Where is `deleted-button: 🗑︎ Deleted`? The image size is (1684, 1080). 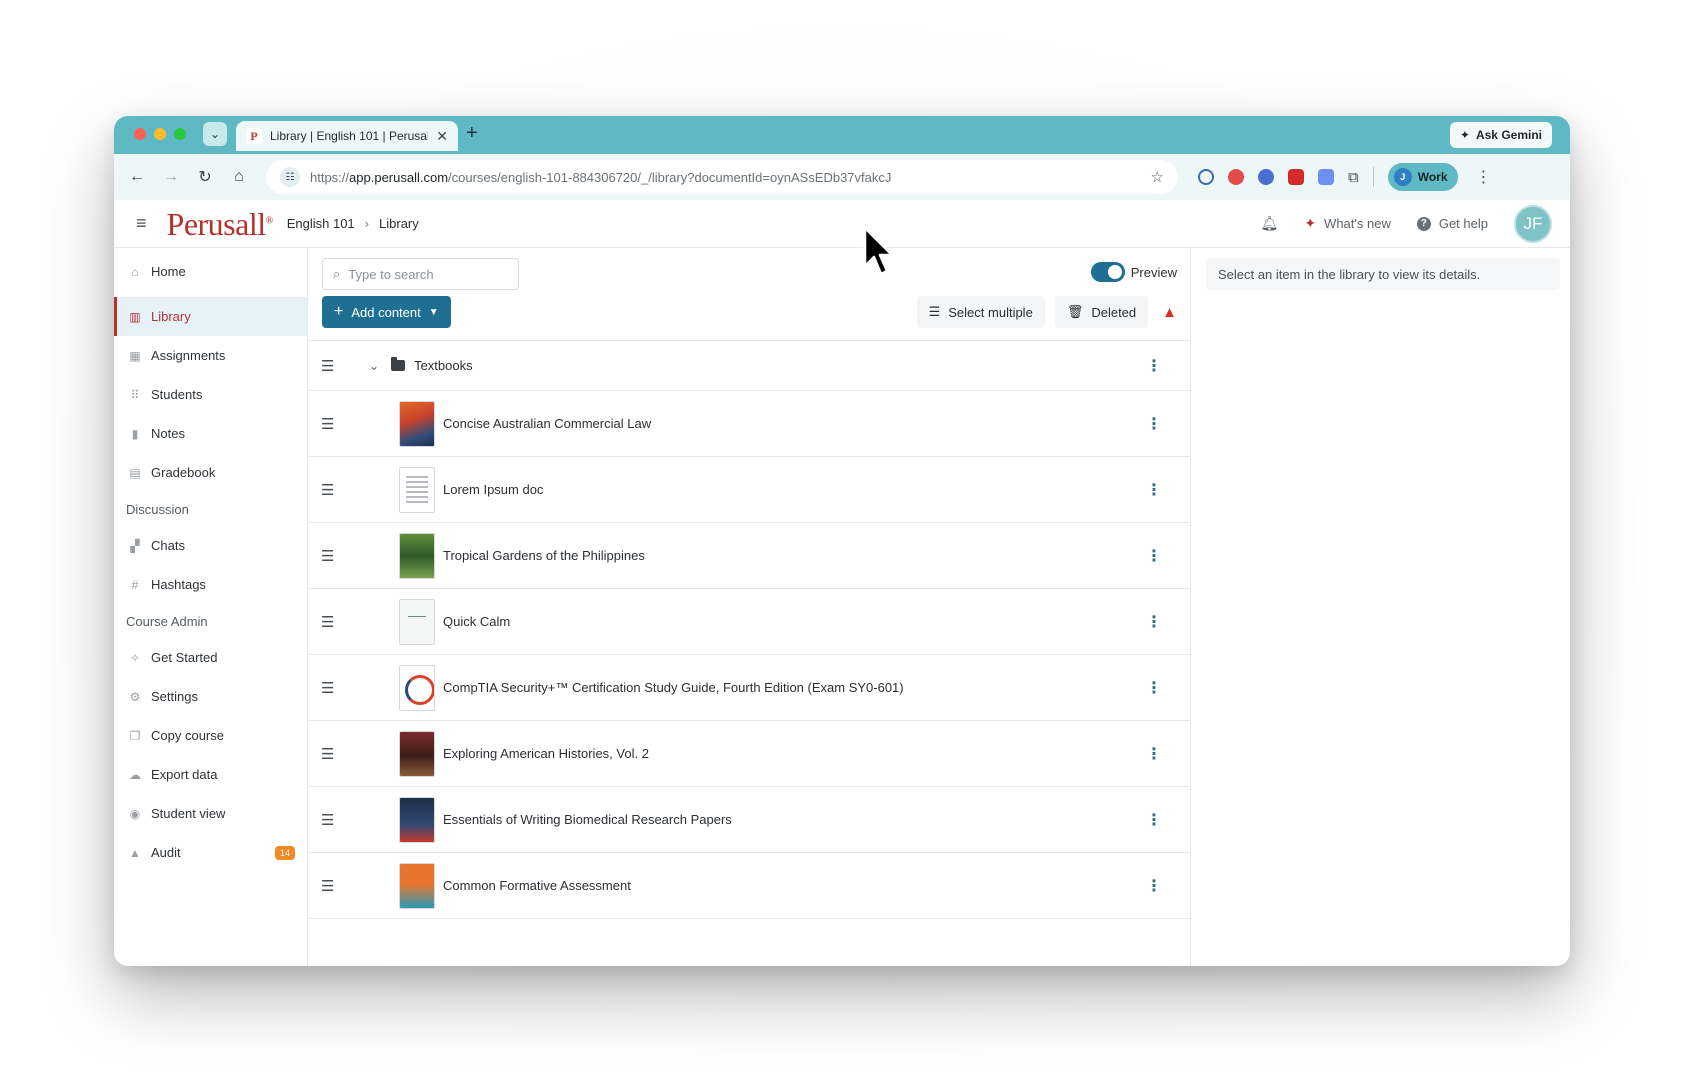 deleted-button: 🗑︎ Deleted is located at coordinates (1101, 312).